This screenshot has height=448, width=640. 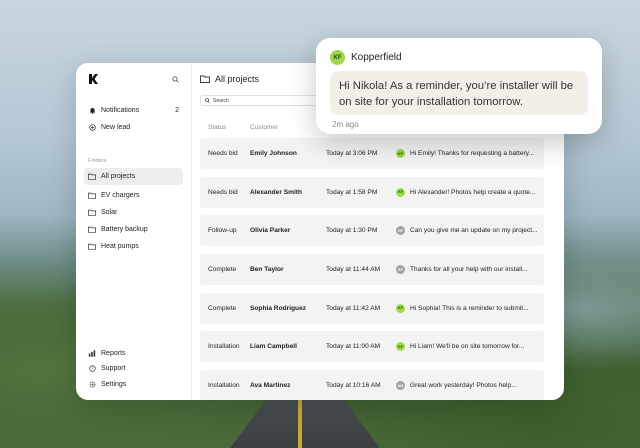 I want to click on sidebar-item-ev-chargers: EV chargers, so click(x=133, y=195).